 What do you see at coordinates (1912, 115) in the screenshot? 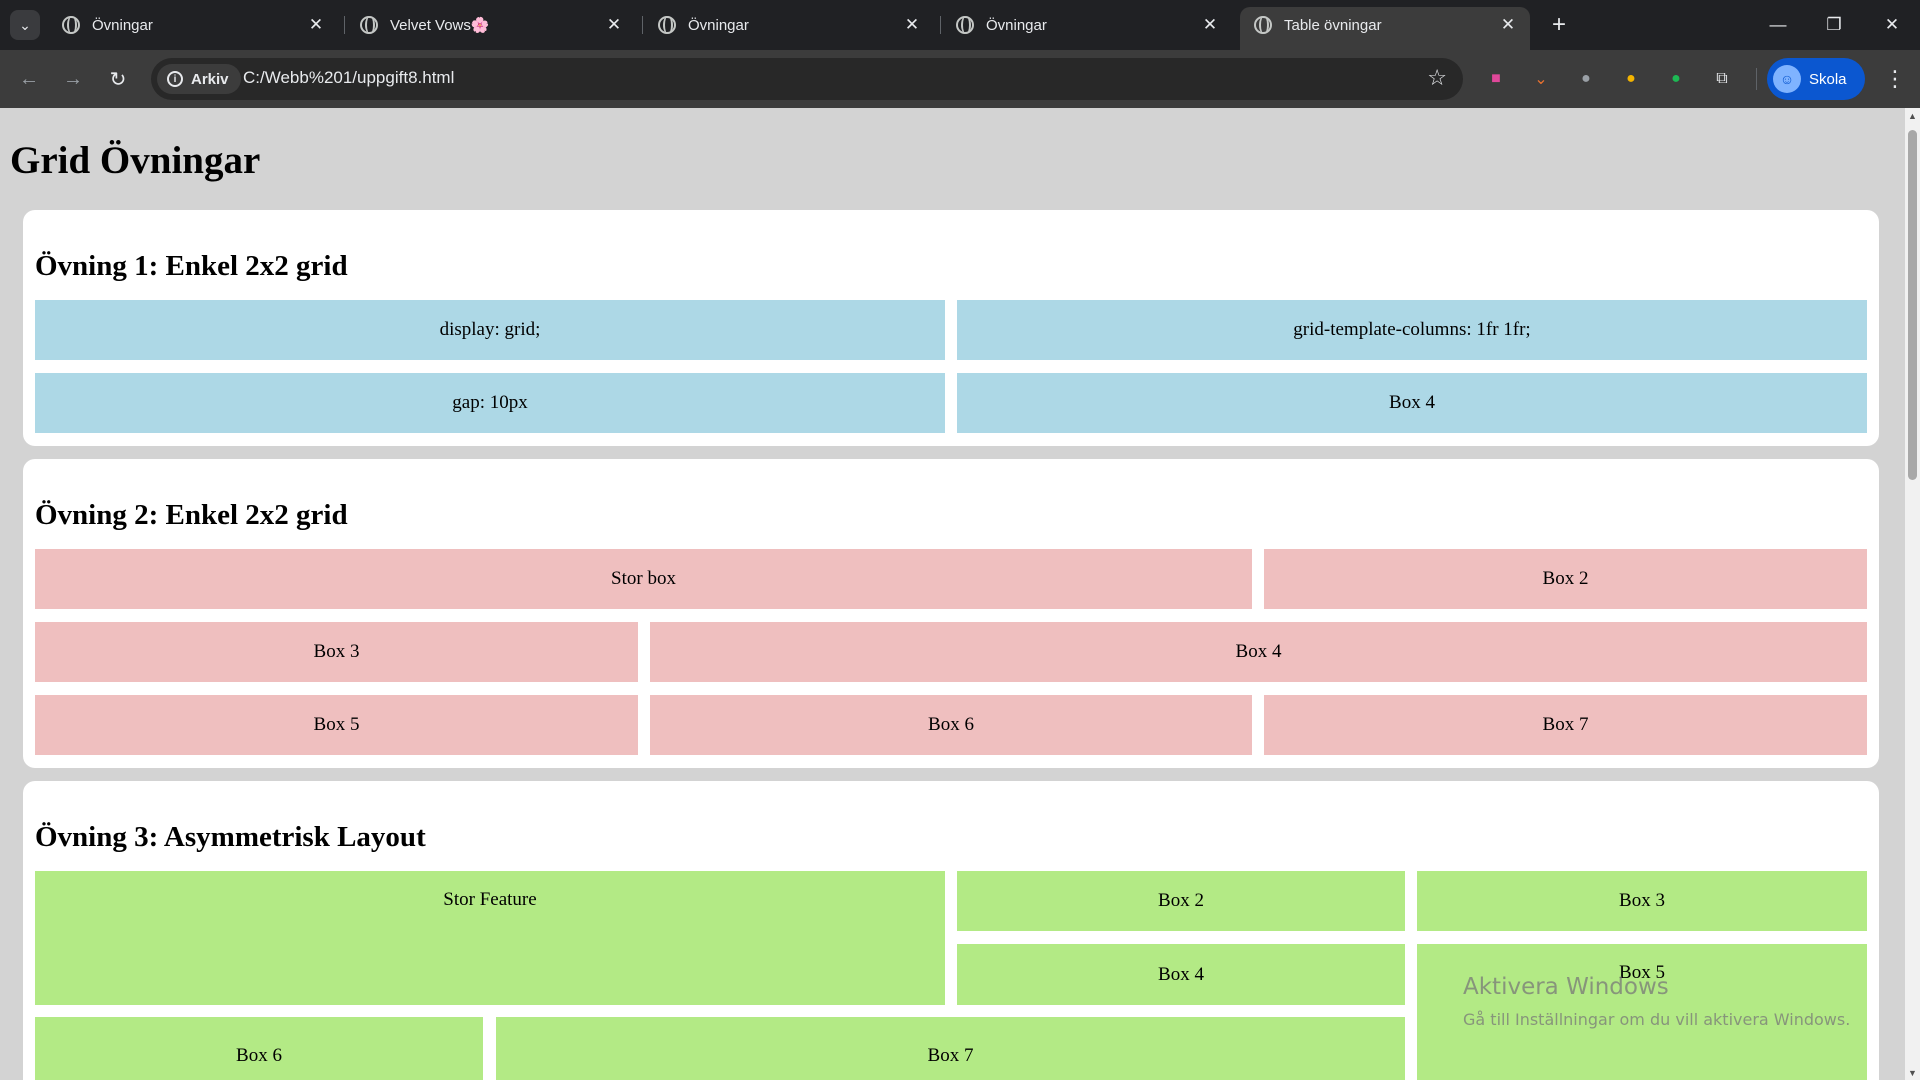
I see `scroll-up-arrow-icon: ▲` at bounding box center [1912, 115].